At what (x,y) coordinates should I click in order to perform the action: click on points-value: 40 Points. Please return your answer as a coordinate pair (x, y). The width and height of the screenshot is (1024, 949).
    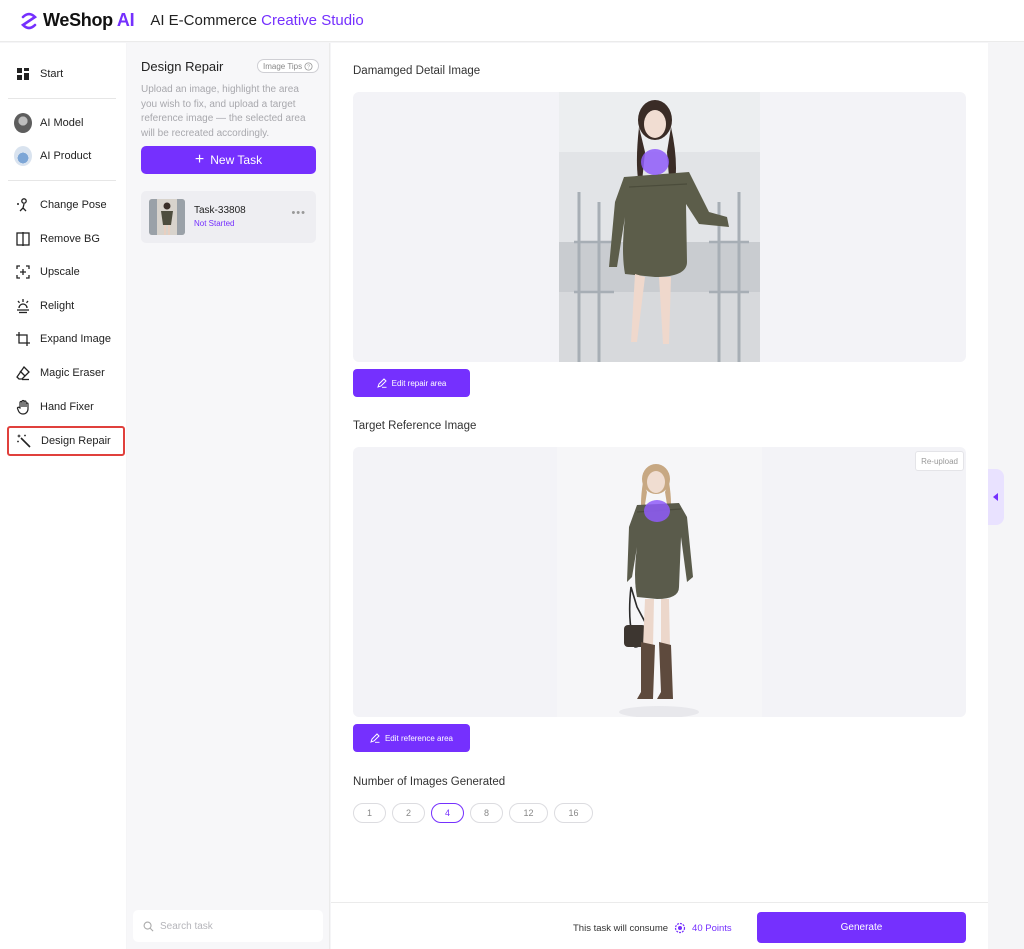
    Looking at the image, I should click on (712, 928).